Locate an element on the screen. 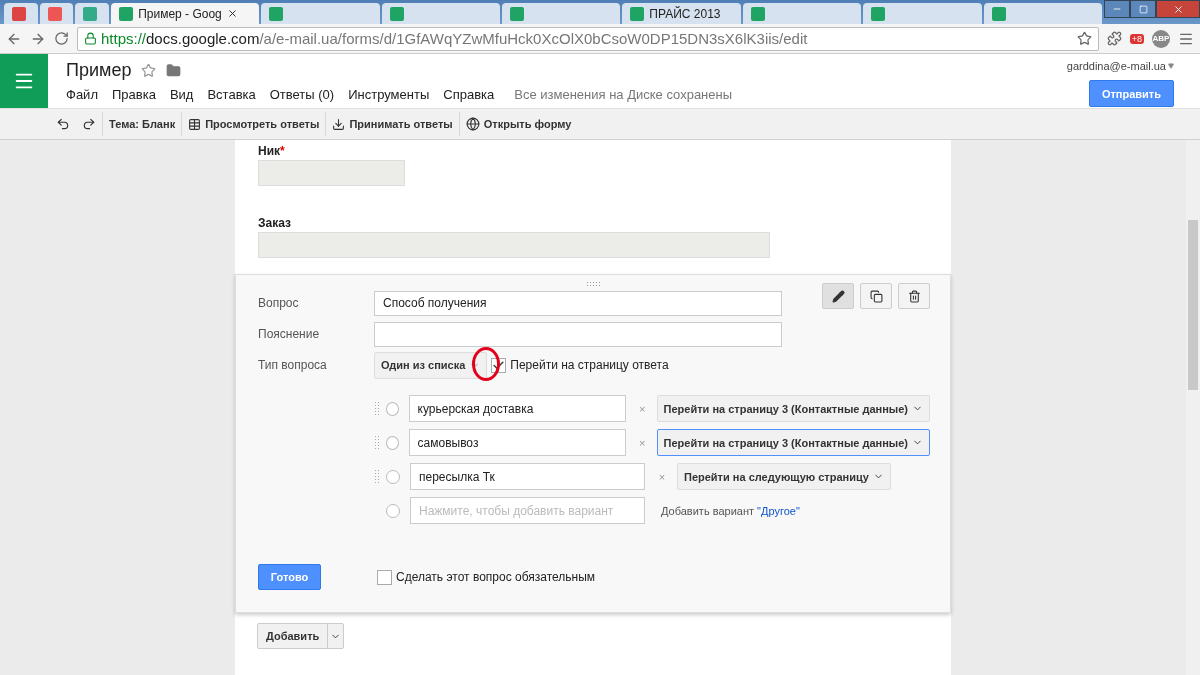 The width and height of the screenshot is (1200, 675). duplicate-button is located at coordinates (876, 296).